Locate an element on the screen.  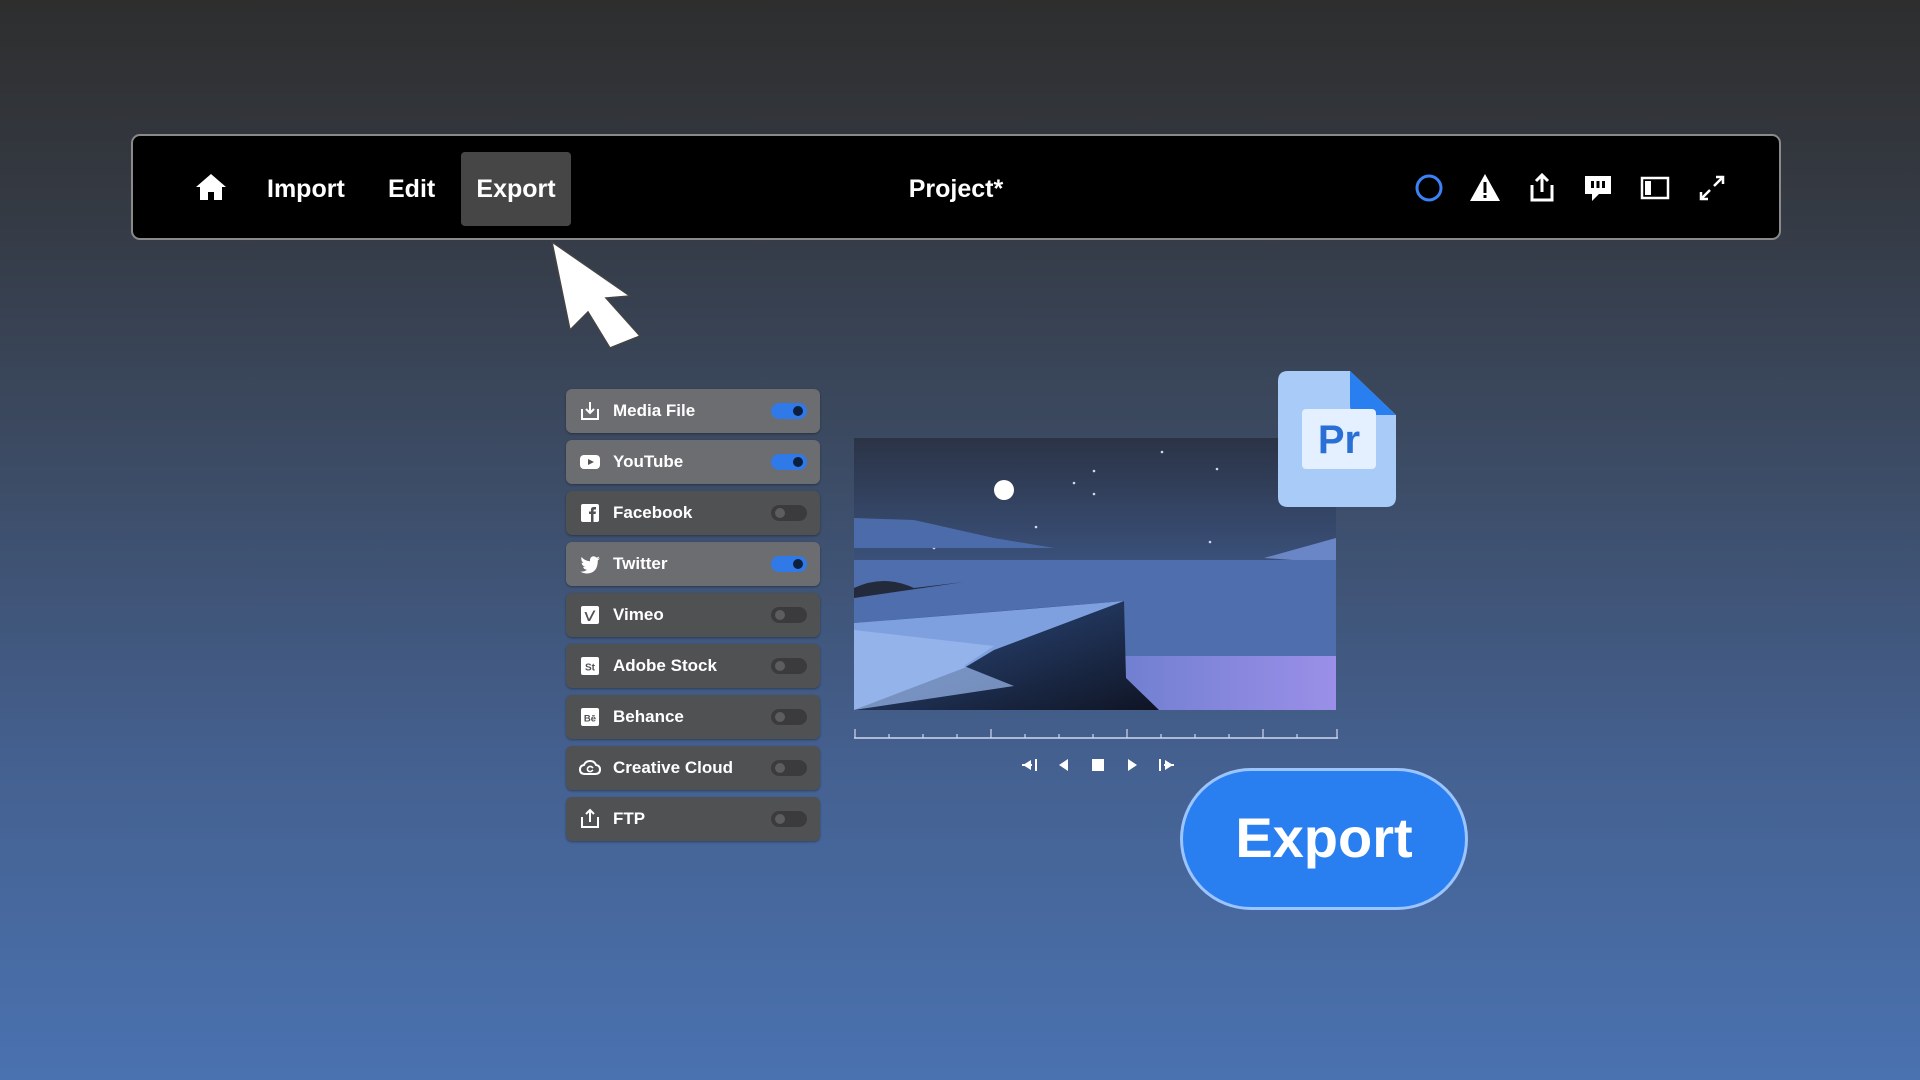
svg-text: Bē is located at coordinates (590, 719).